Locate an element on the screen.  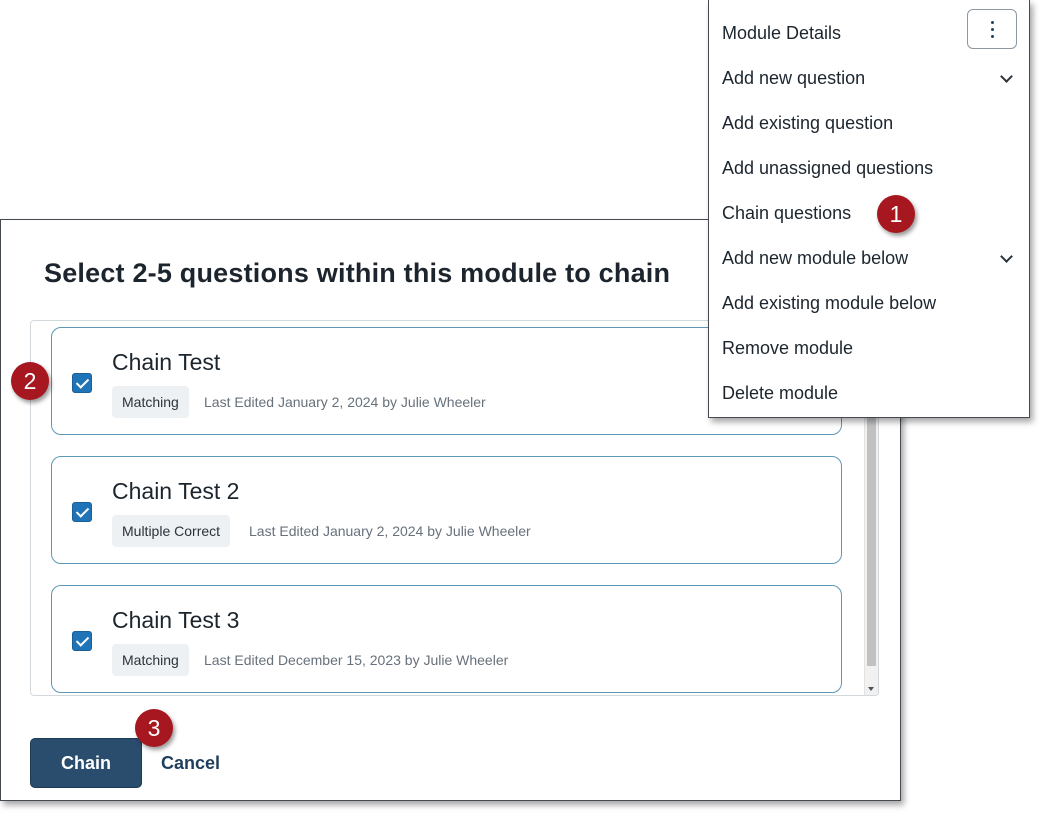
question-title: Chain Test is located at coordinates (166, 362).